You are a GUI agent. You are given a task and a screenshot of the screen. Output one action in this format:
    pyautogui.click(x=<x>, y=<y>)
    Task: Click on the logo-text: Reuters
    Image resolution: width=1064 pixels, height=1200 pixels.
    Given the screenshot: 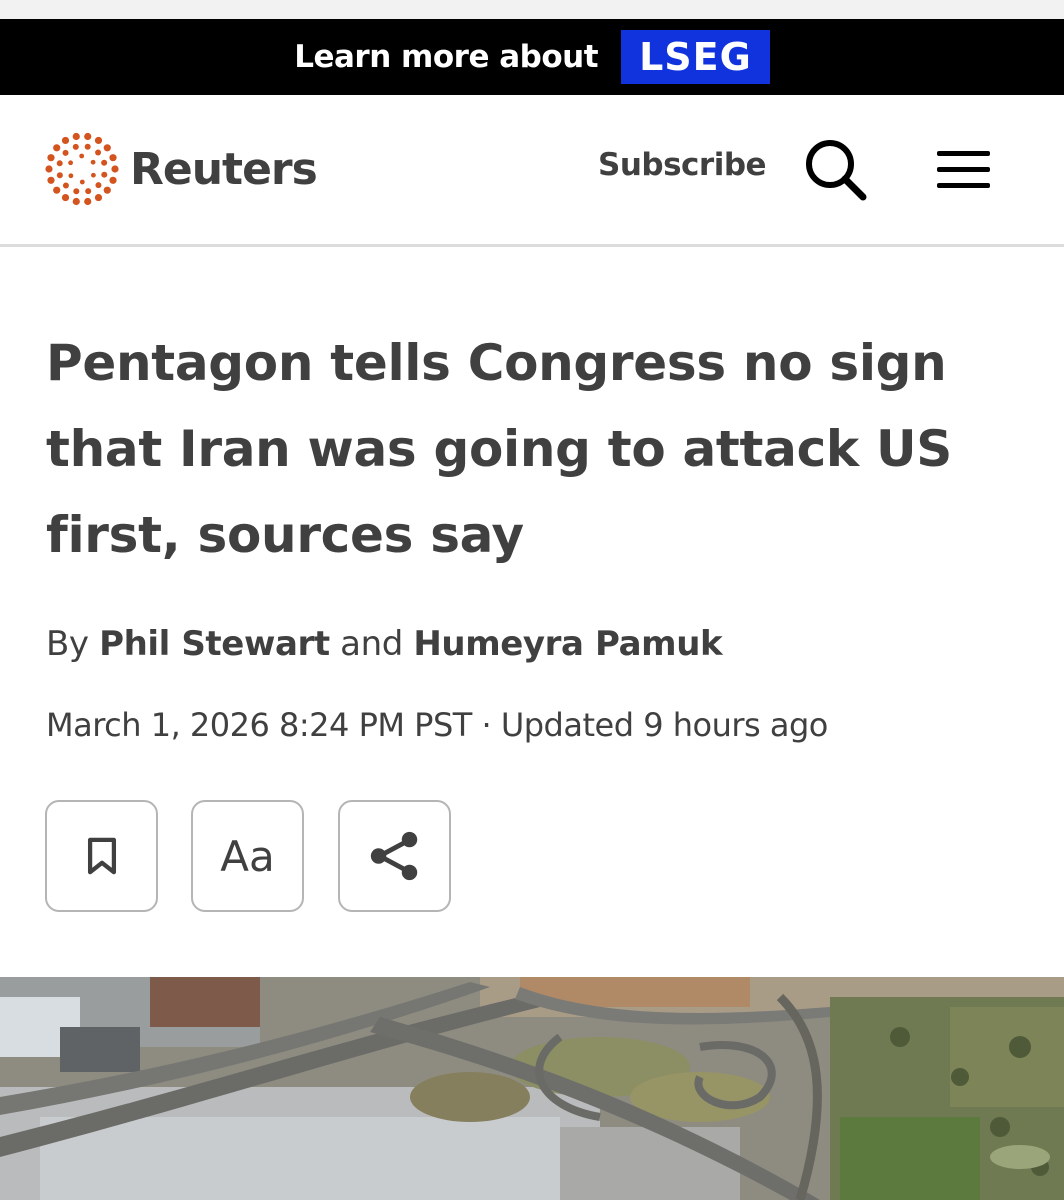 What is the action you would take?
    pyautogui.click(x=224, y=169)
    